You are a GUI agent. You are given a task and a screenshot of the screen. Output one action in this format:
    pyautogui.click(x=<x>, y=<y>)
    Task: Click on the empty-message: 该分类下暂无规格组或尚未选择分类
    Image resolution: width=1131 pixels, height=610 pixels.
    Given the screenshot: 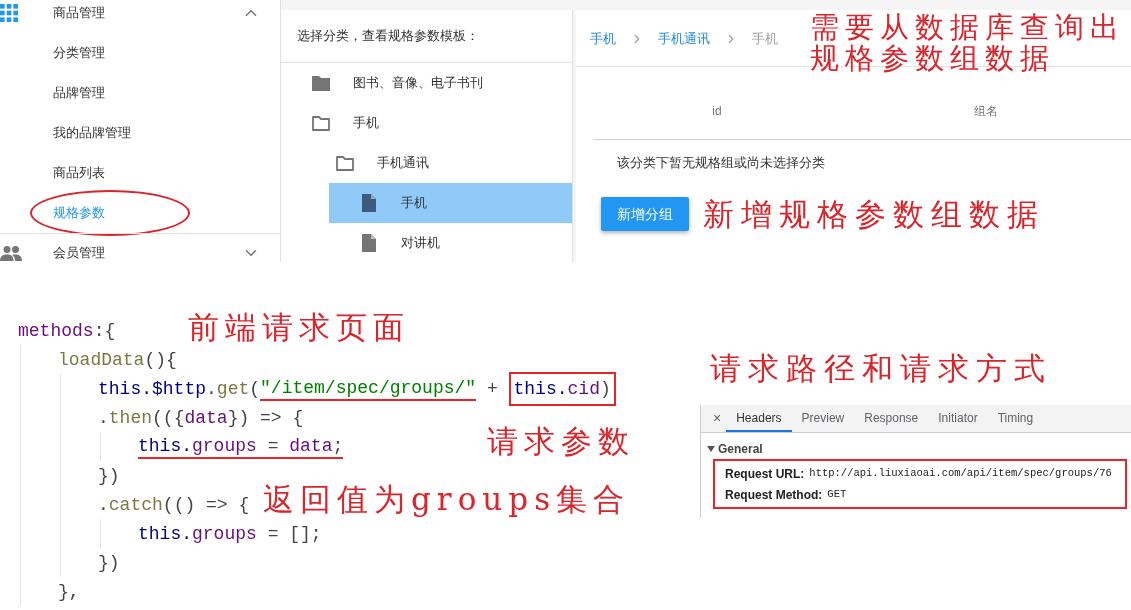 What is the action you would take?
    pyautogui.click(x=721, y=163)
    